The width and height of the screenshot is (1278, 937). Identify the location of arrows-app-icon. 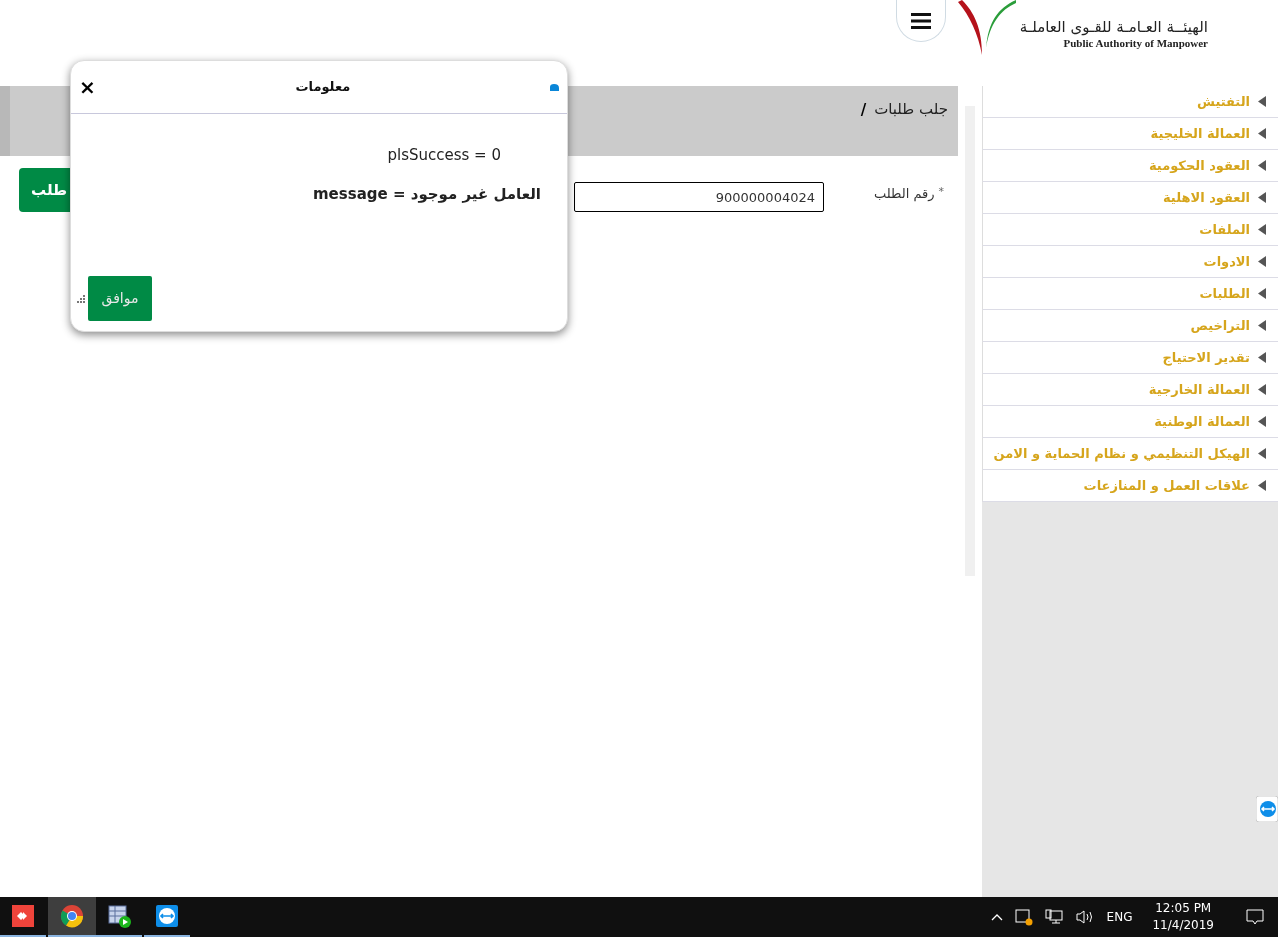
(23, 916).